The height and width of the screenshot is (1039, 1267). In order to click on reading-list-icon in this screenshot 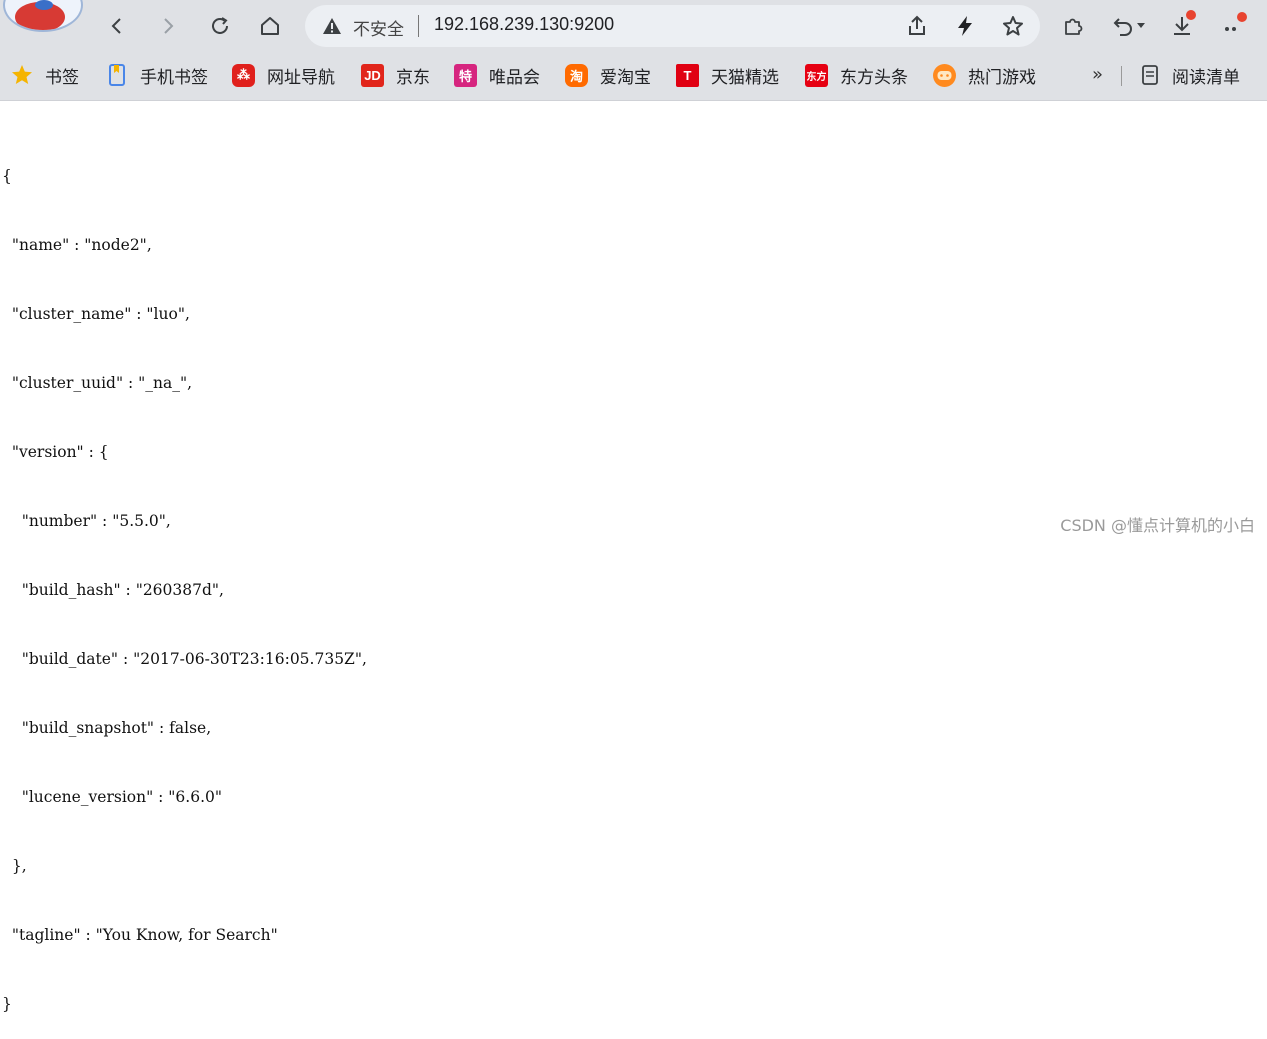, I will do `click(1149, 75)`.